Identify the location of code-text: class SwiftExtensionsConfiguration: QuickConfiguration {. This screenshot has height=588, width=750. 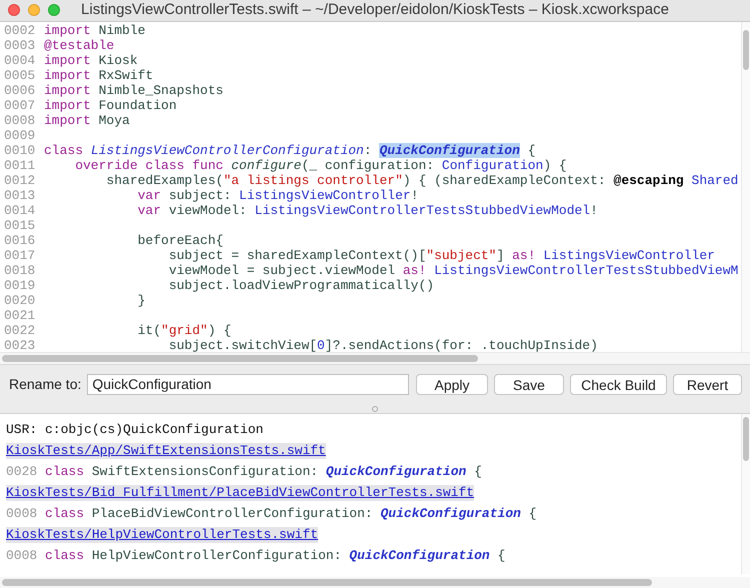
(263, 472).